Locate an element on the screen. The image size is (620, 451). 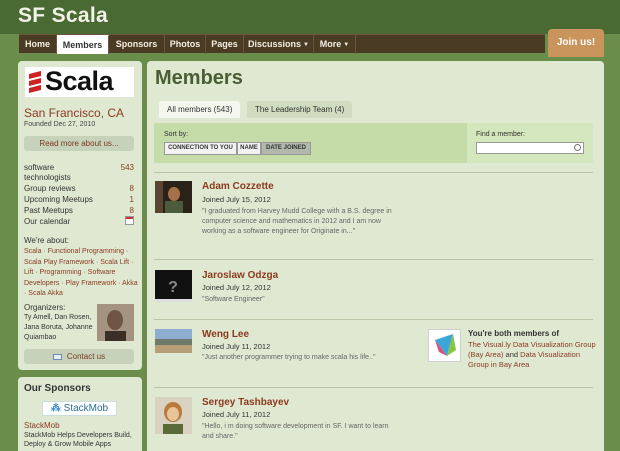
organizers-heading: Organizers: is located at coordinates (45, 307).